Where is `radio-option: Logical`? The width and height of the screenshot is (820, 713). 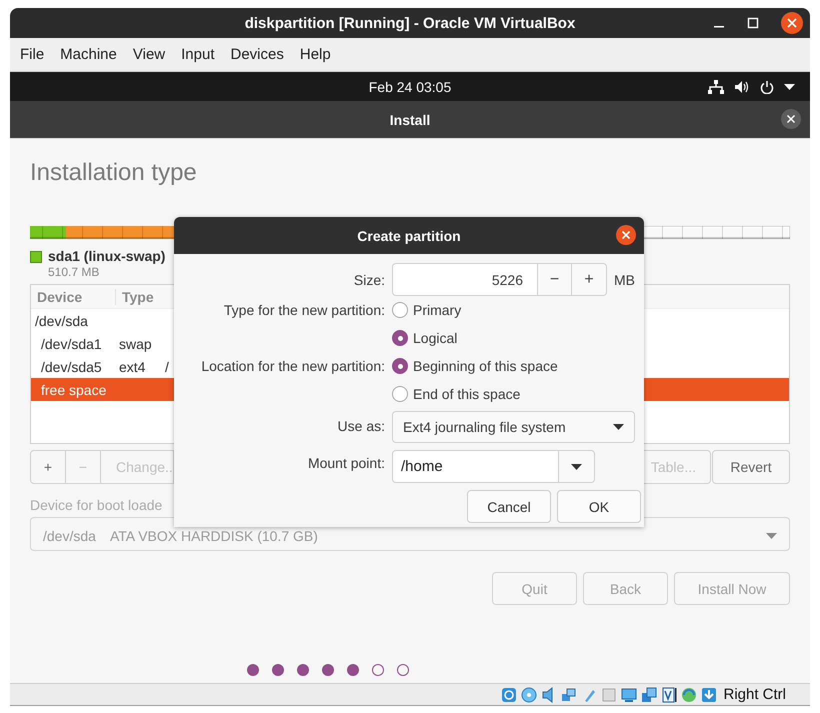
radio-option: Logical is located at coordinates (518, 338).